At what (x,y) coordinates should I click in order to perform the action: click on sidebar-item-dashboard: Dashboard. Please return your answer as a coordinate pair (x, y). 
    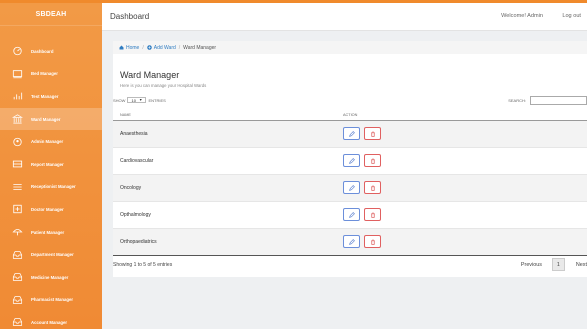
    Looking at the image, I should click on (51, 51).